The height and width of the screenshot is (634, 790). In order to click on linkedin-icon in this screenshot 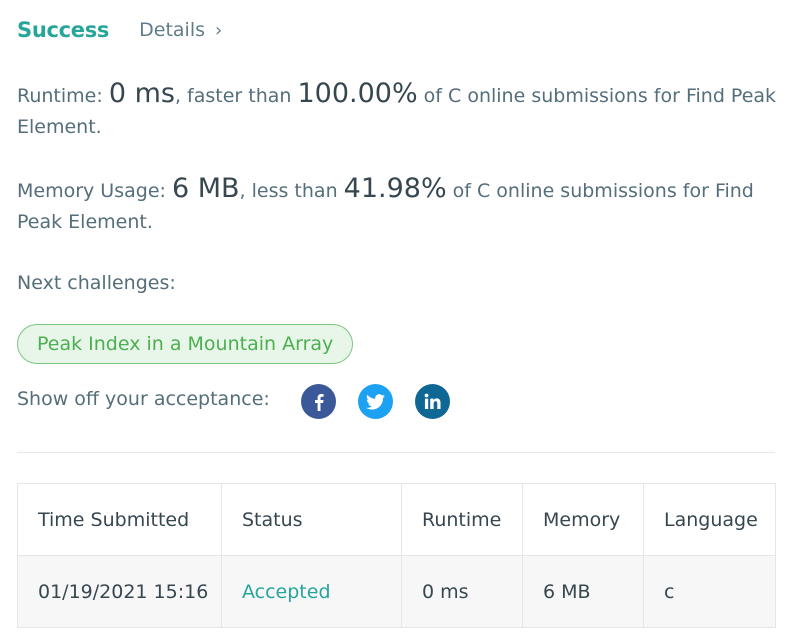, I will do `click(432, 401)`.